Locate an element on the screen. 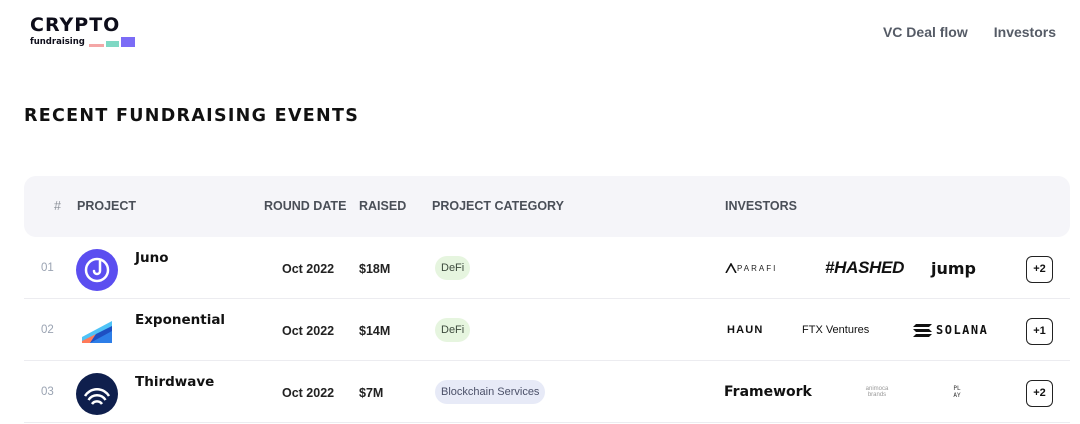 Image resolution: width=1080 pixels, height=424 pixels. brand-title: CRYPTO is located at coordinates (75, 25).